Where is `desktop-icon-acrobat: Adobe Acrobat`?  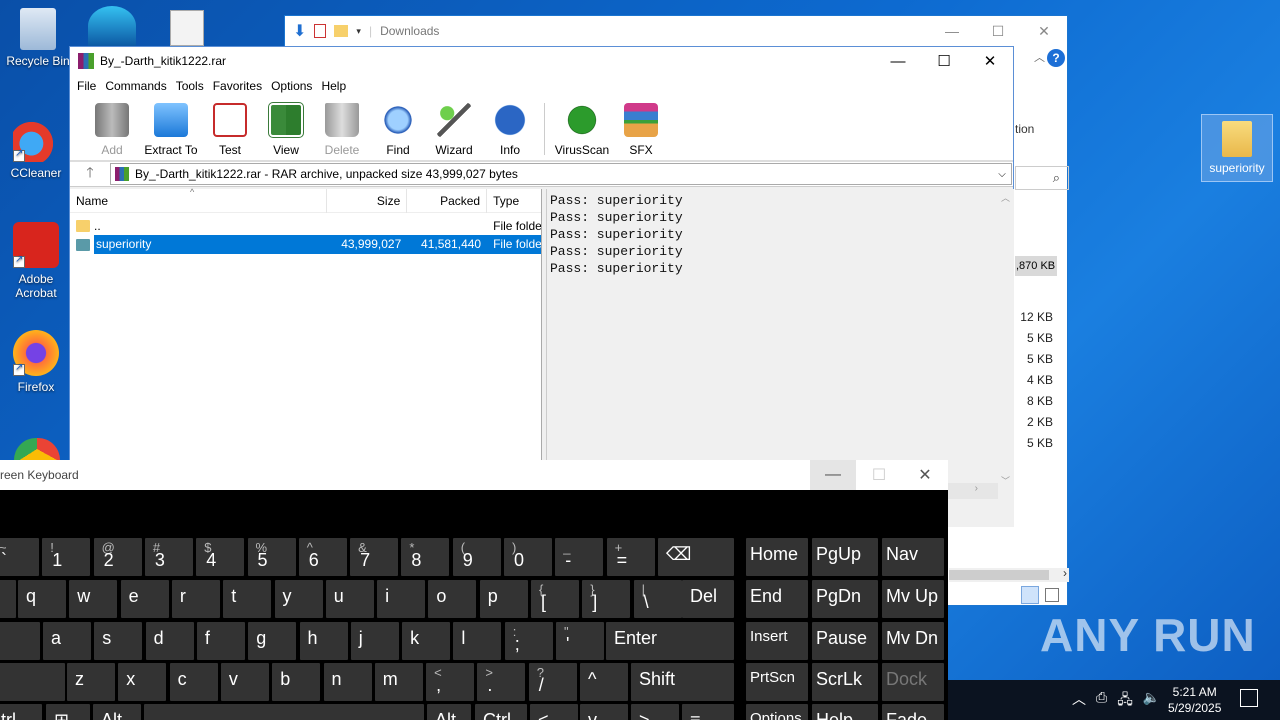
desktop-icon-acrobat: Adobe Acrobat is located at coordinates (36, 261).